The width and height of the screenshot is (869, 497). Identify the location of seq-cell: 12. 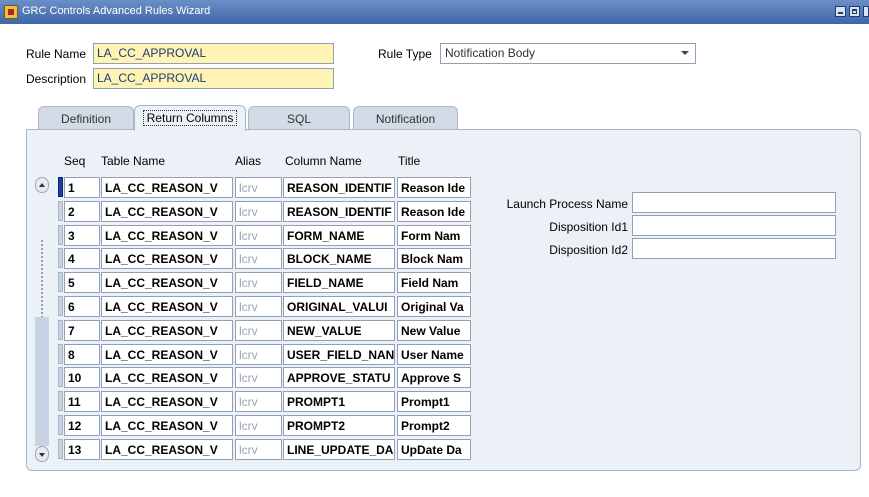
(82, 425).